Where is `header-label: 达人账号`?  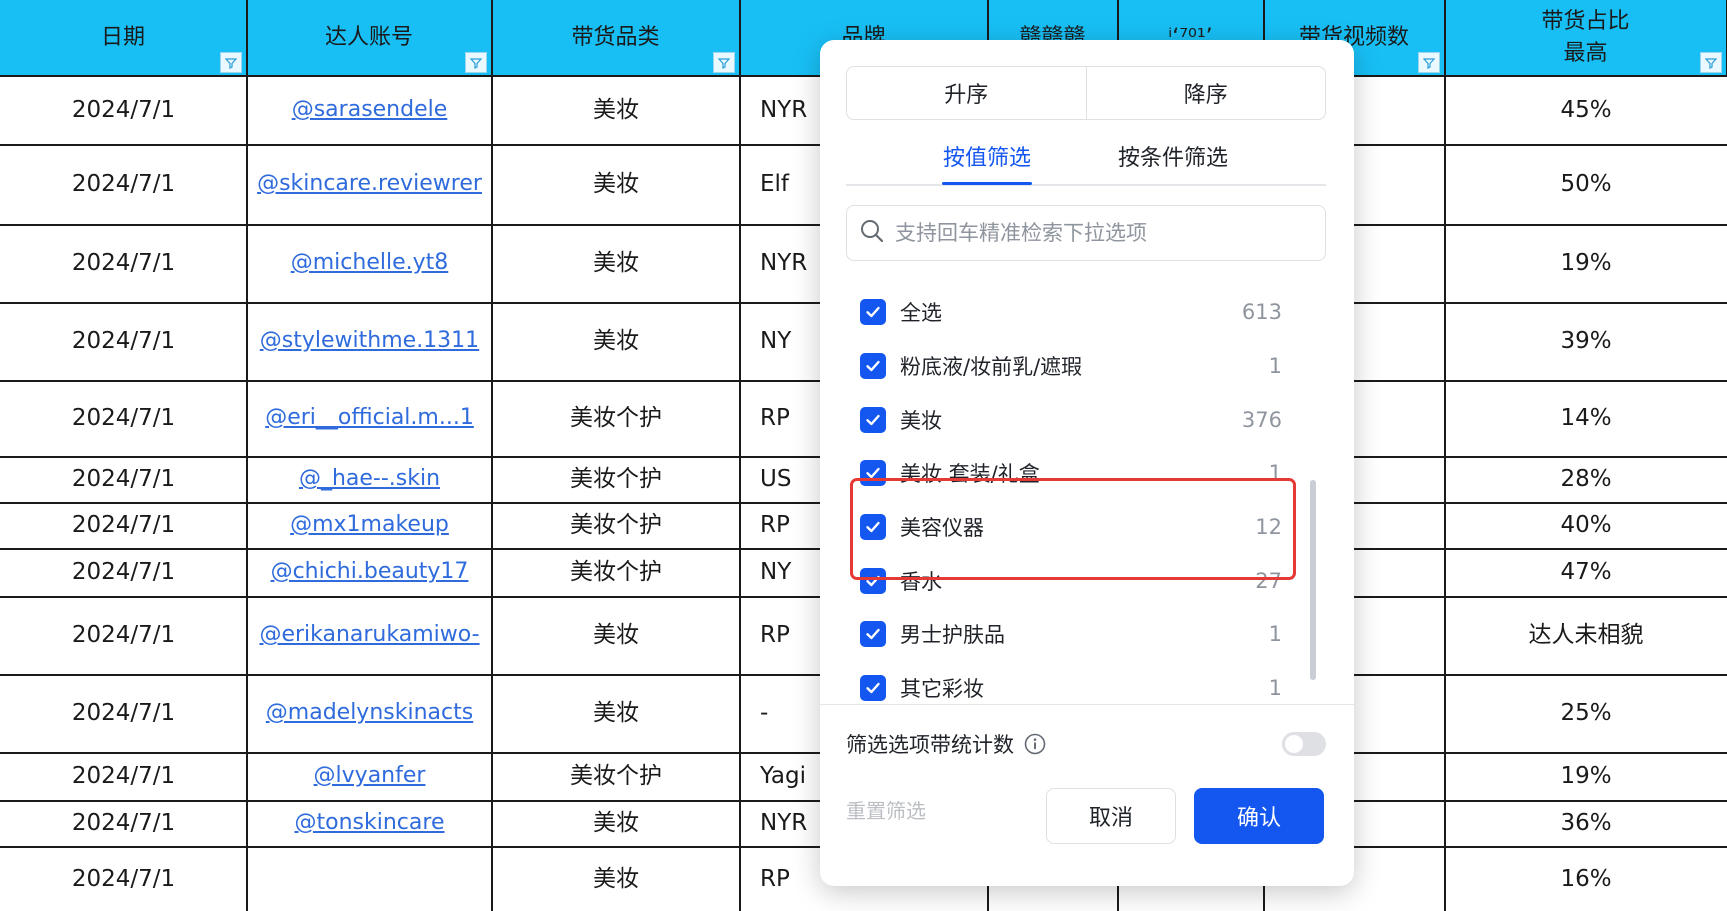 header-label: 达人账号 is located at coordinates (368, 37).